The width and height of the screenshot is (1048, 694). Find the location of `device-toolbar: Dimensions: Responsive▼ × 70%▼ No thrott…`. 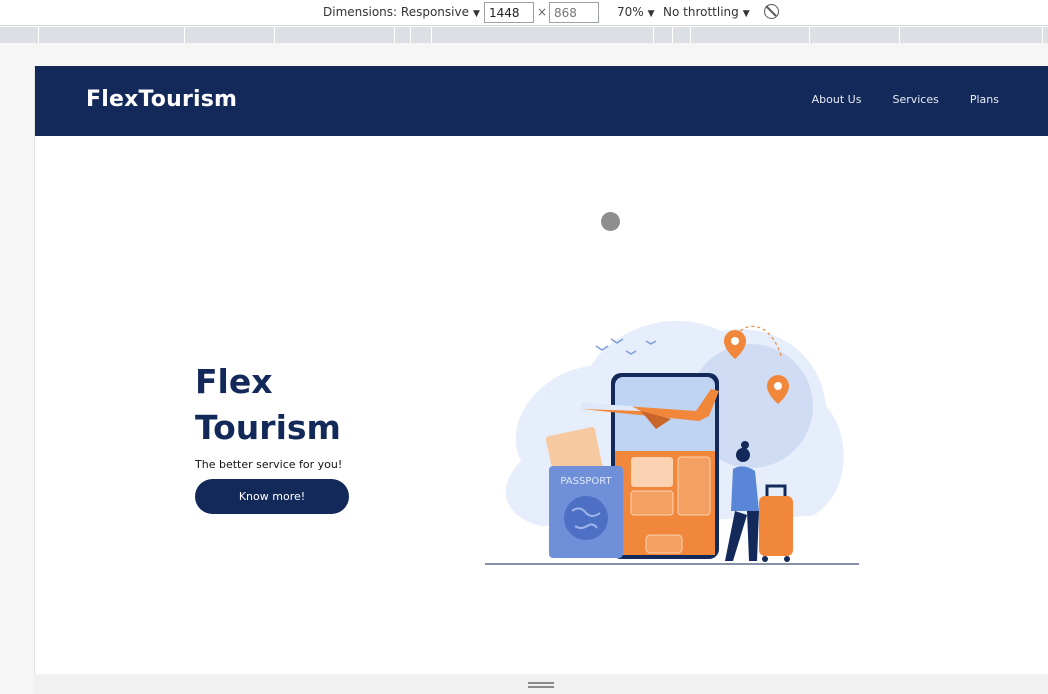

device-toolbar: Dimensions: Responsive▼ × 70%▼ No thrott… is located at coordinates (524, 13).